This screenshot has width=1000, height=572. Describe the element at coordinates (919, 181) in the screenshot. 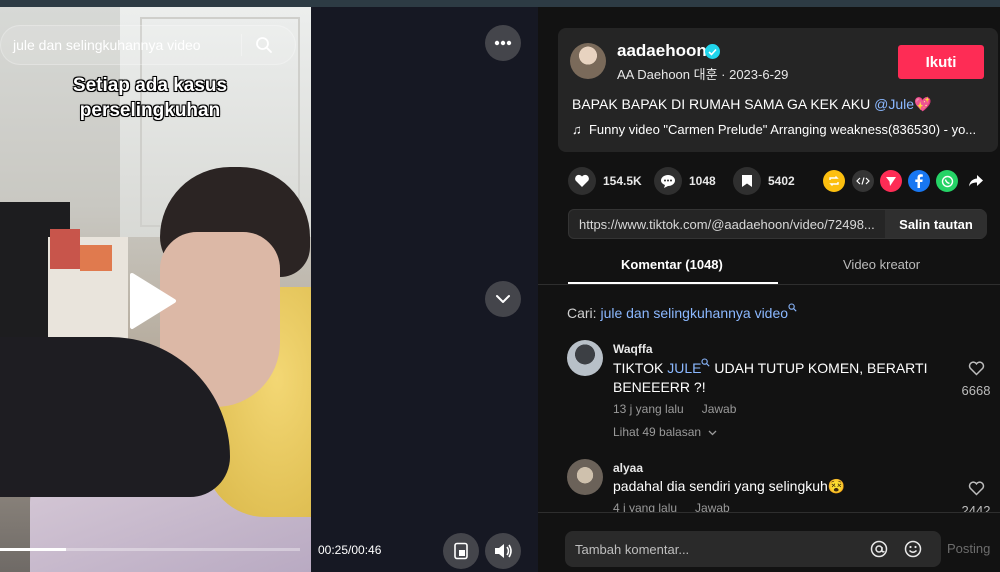

I see `facebook-icon` at that location.